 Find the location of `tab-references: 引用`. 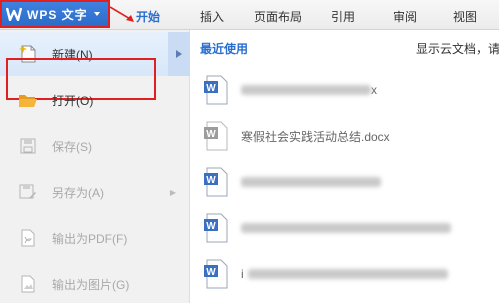

tab-references: 引用 is located at coordinates (343, 16).